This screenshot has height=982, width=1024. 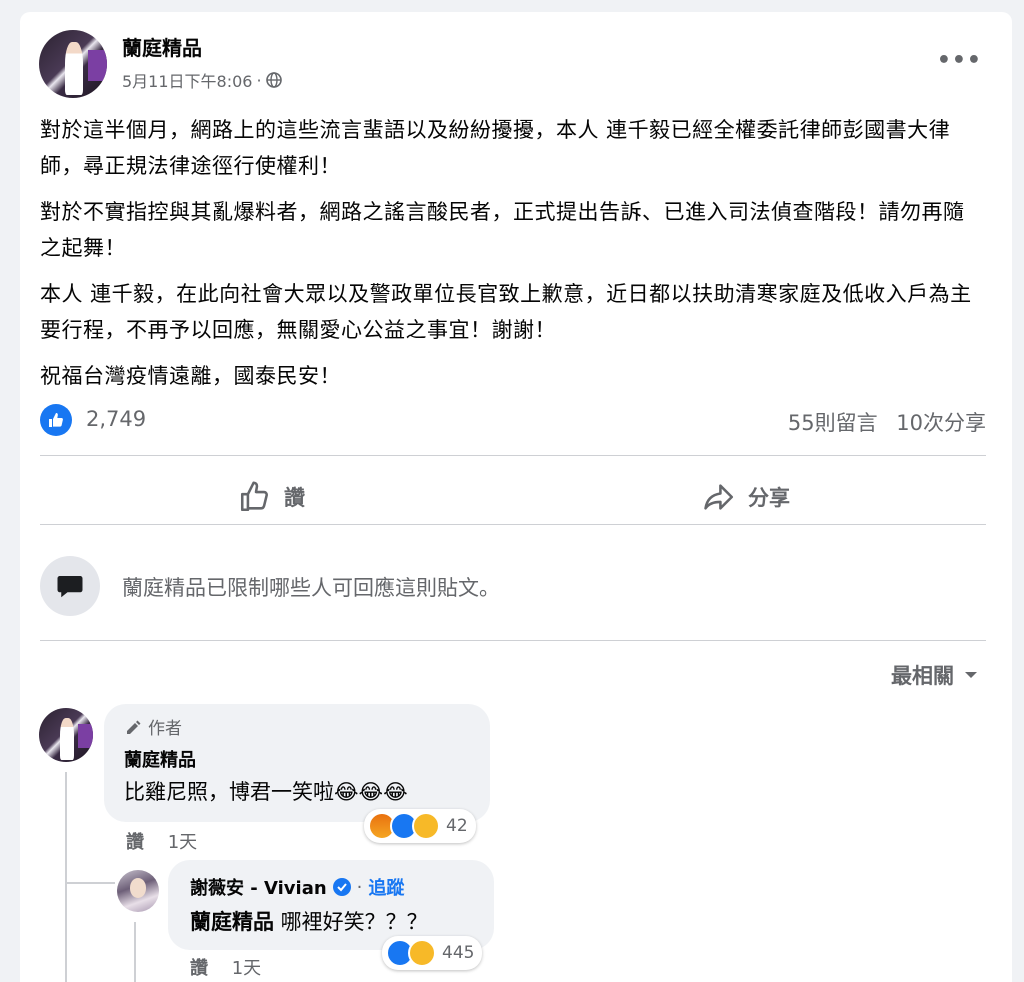 I want to click on comment-text: 比雞尼照，博君一笑啦😂😂😂, so click(x=266, y=792).